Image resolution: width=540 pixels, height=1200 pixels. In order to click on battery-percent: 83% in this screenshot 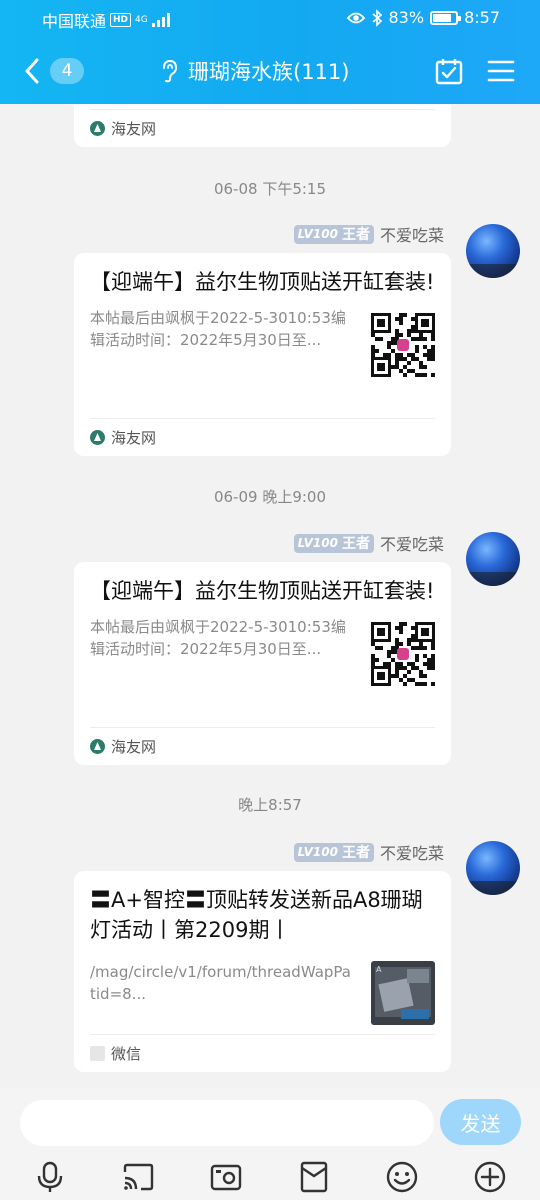, I will do `click(406, 17)`.